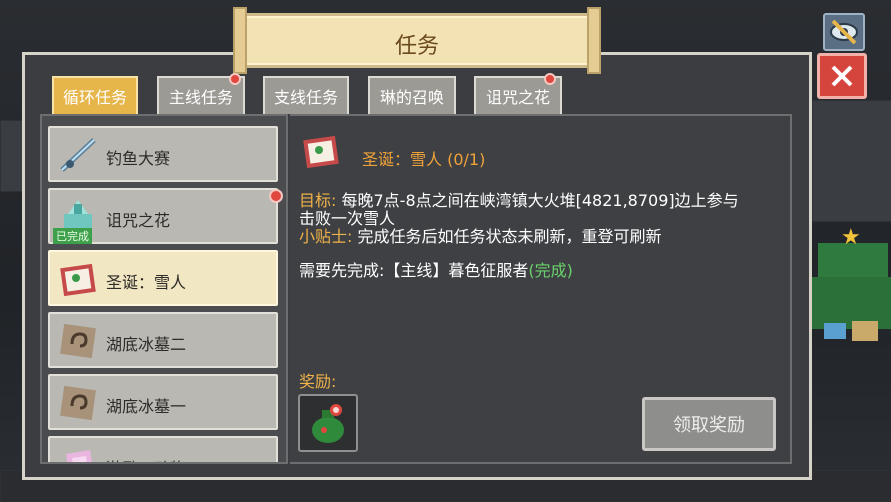  What do you see at coordinates (72, 236) in the screenshot?
I see `completed-badge: 已完成` at bounding box center [72, 236].